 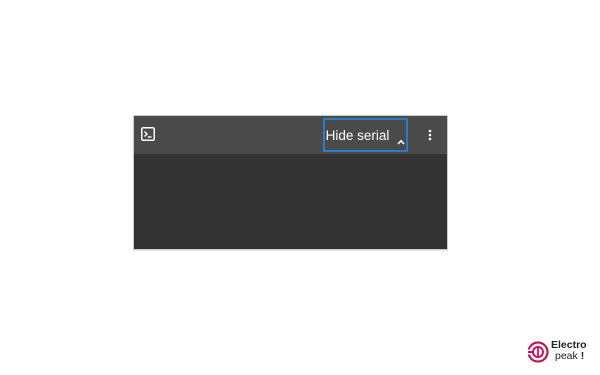 I want to click on electropeak-logo-text: Electro peak !, so click(x=569, y=351).